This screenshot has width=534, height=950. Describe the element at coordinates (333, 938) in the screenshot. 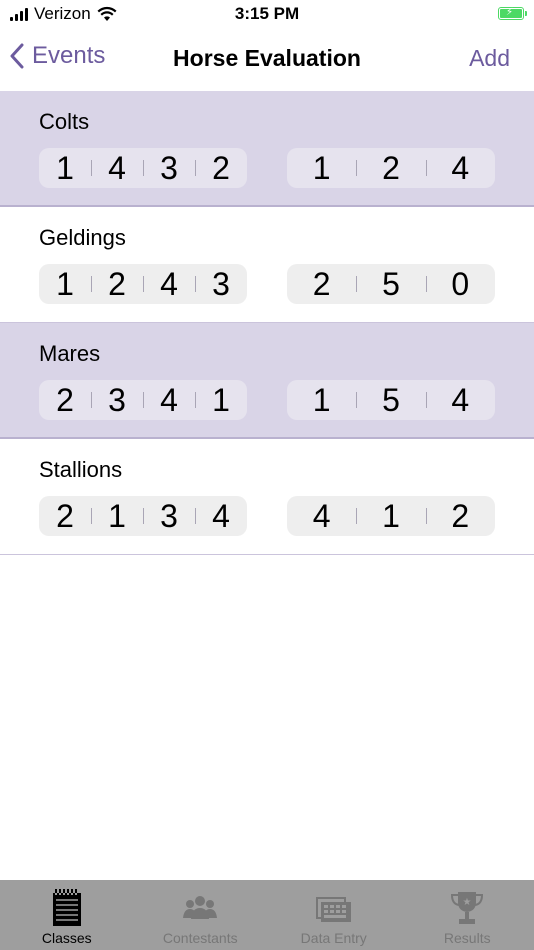

I see `tab-label: Data Entry` at that location.